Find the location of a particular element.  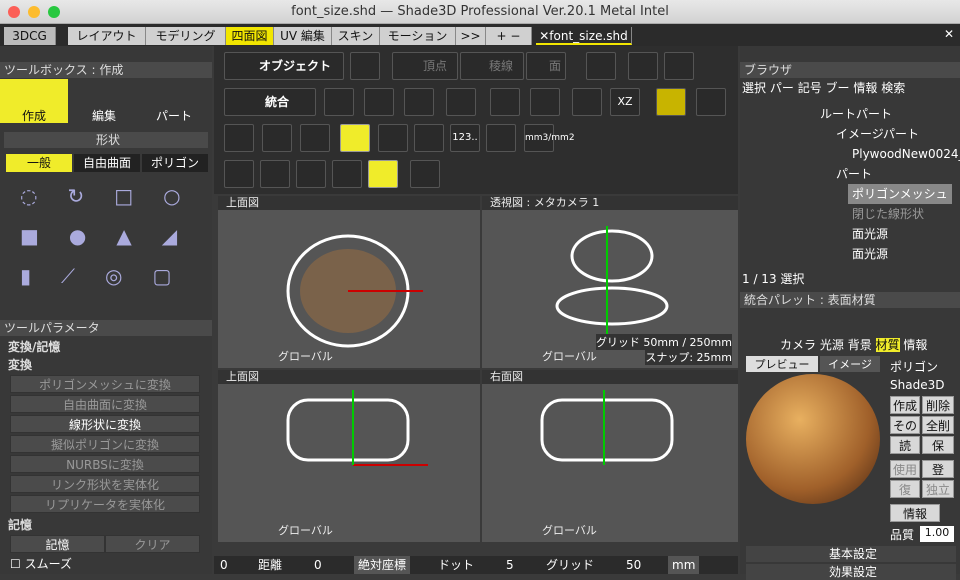

globe-icon is located at coordinates (587, 102).